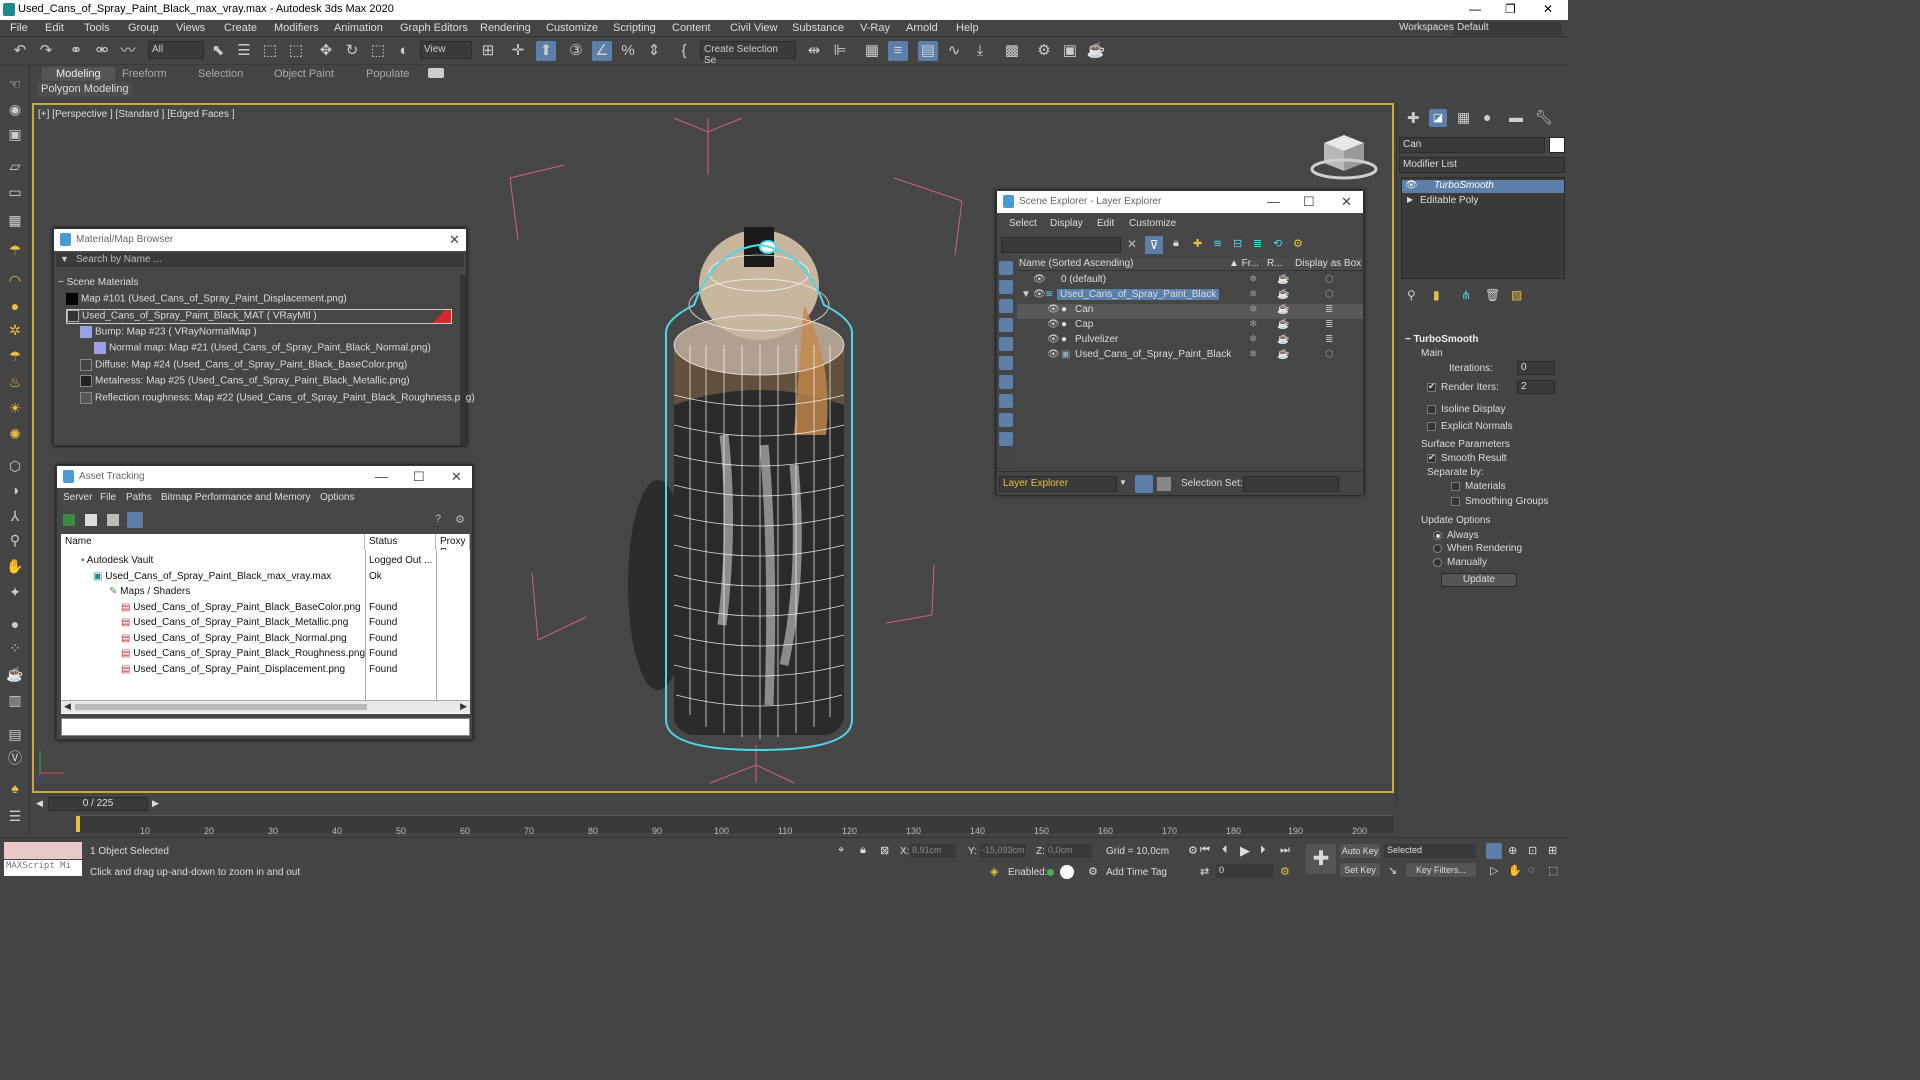 This screenshot has height=1080, width=1920. Describe the element at coordinates (1483, 201) in the screenshot. I see `stack-item-editable-poly: ▶ Editable Poly` at that location.